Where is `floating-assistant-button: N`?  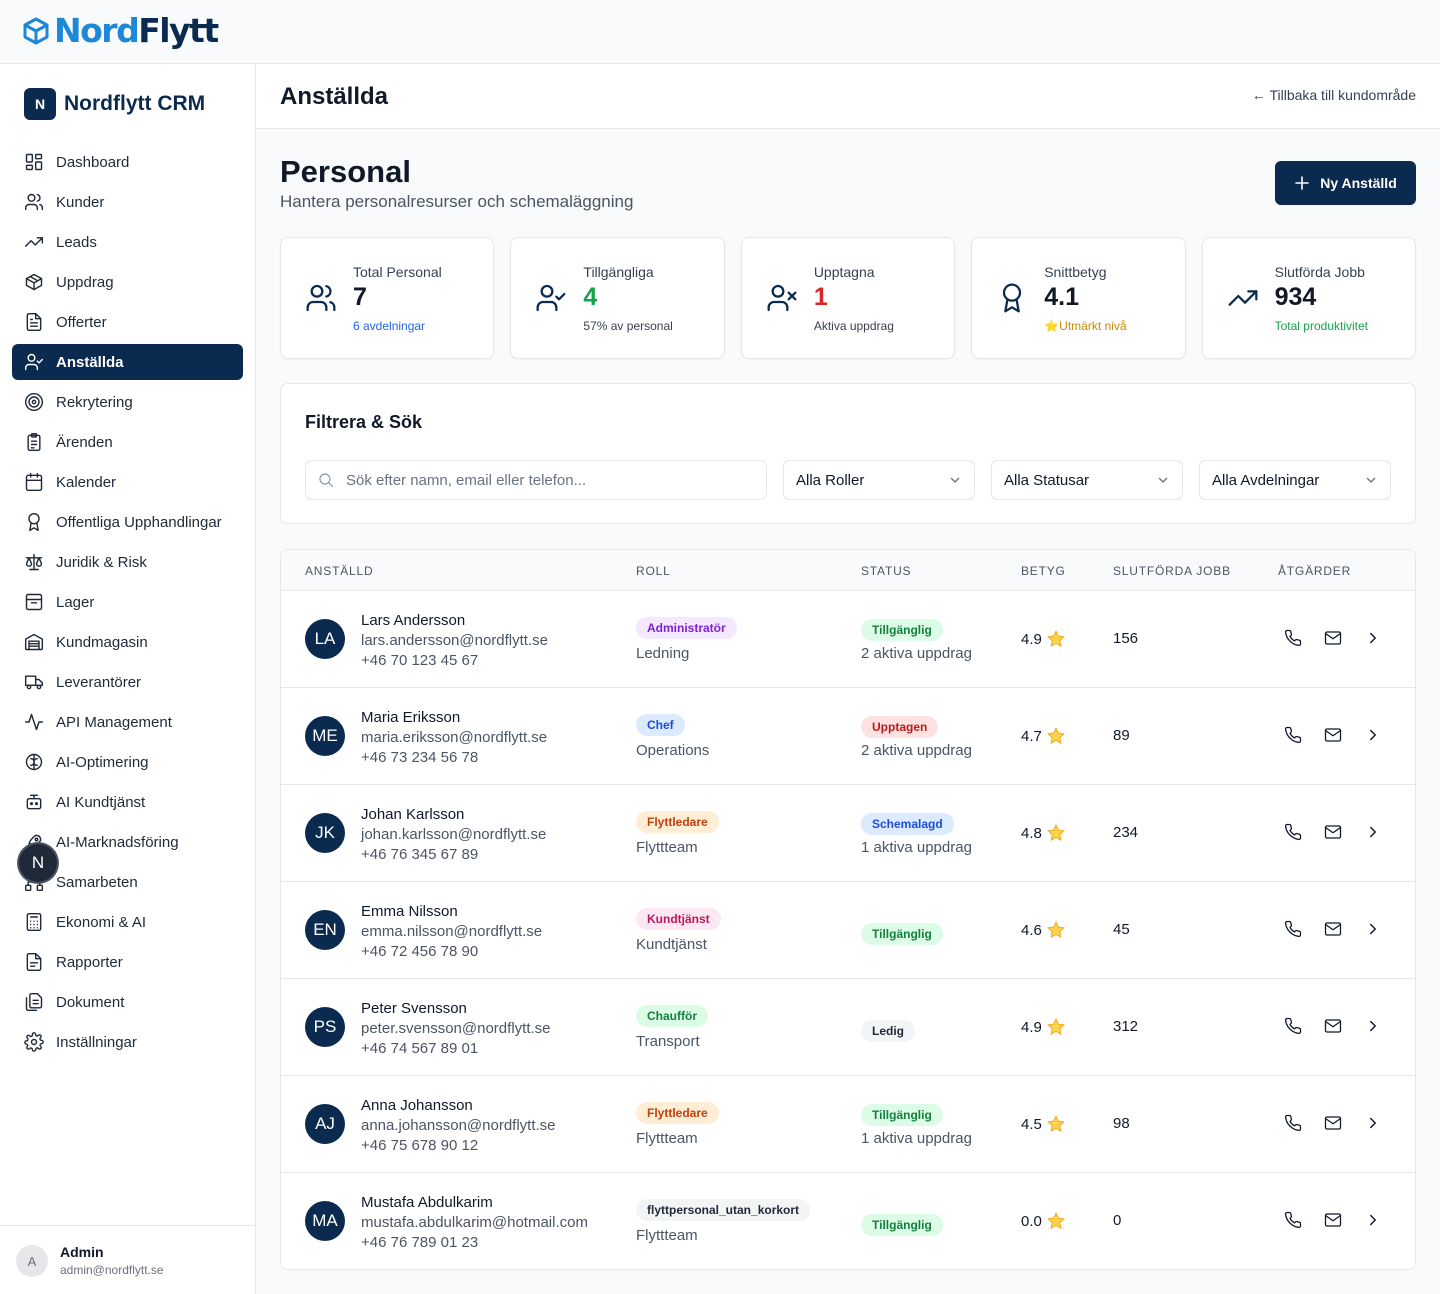 floating-assistant-button: N is located at coordinates (38, 863).